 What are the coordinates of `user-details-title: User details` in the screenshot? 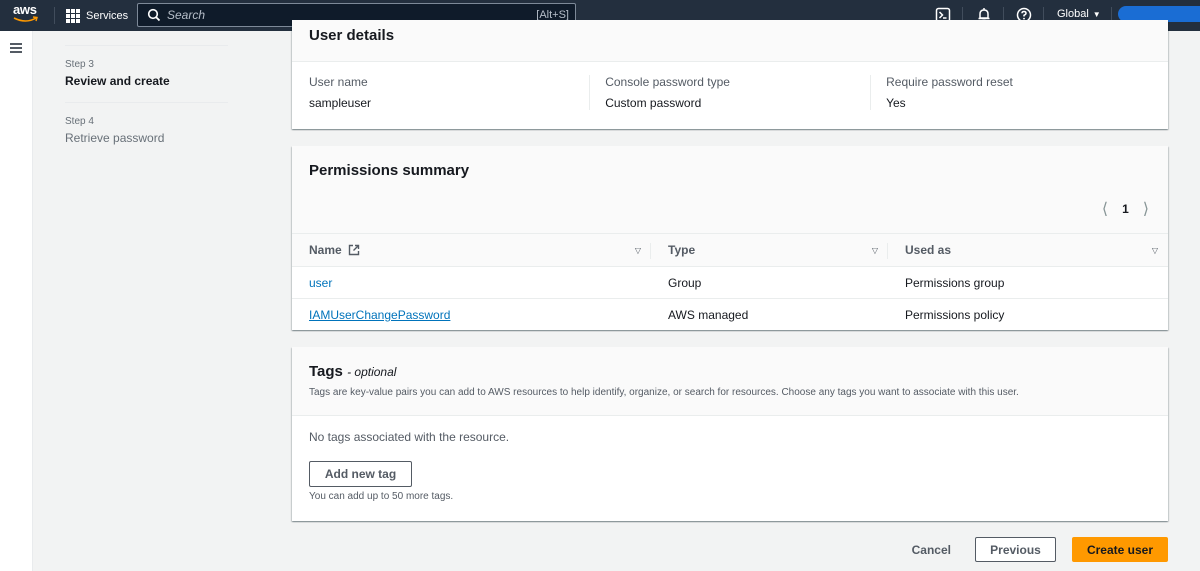 It's located at (352, 35).